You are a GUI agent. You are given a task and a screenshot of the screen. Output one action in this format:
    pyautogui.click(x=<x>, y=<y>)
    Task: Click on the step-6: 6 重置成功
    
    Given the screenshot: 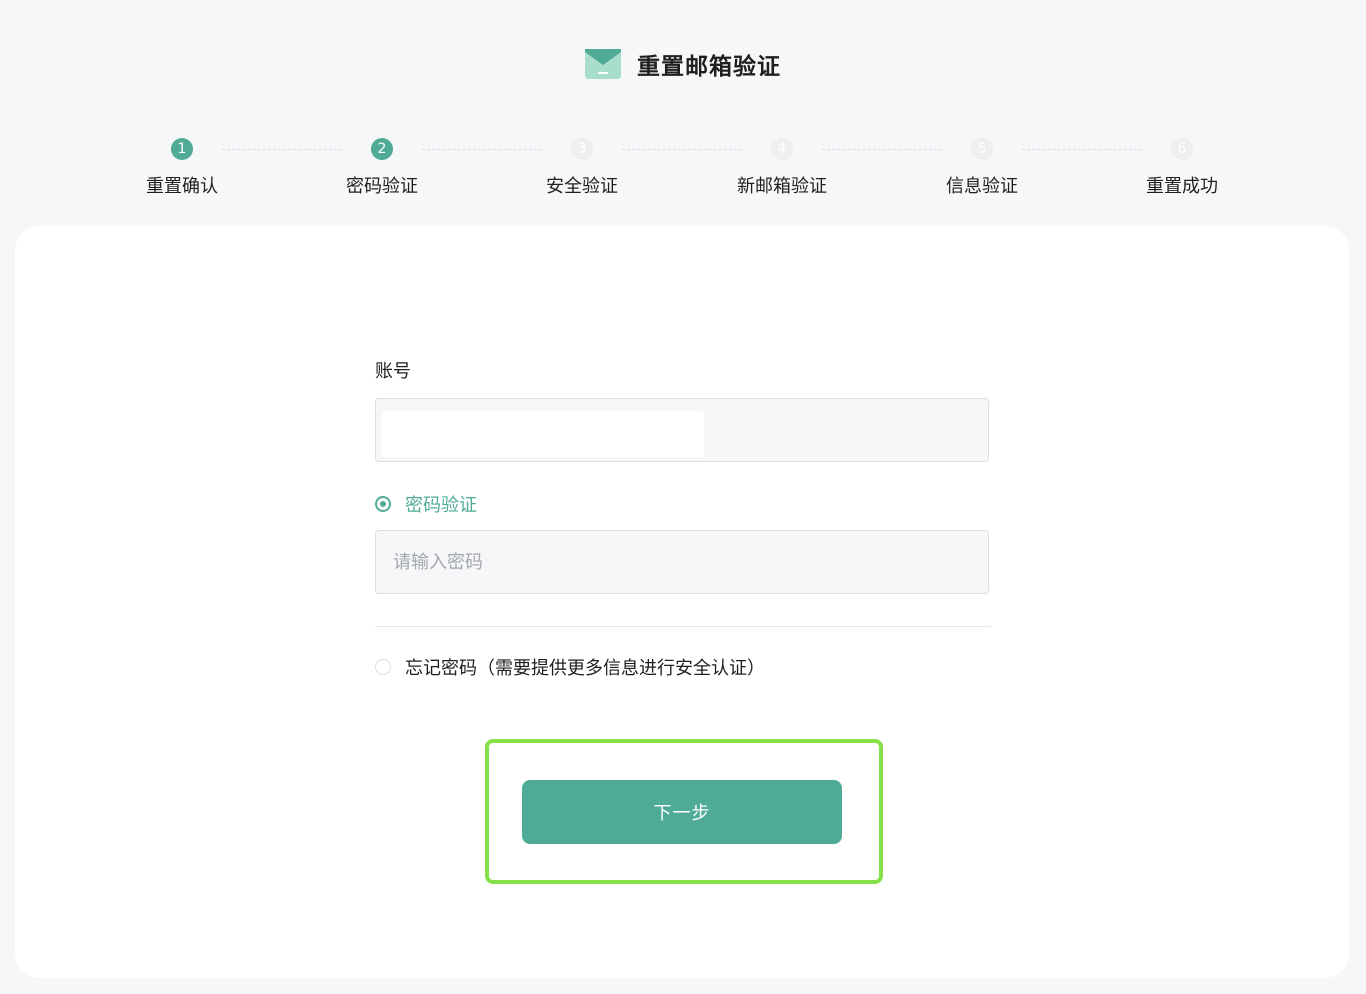 What is the action you would take?
    pyautogui.click(x=1182, y=168)
    